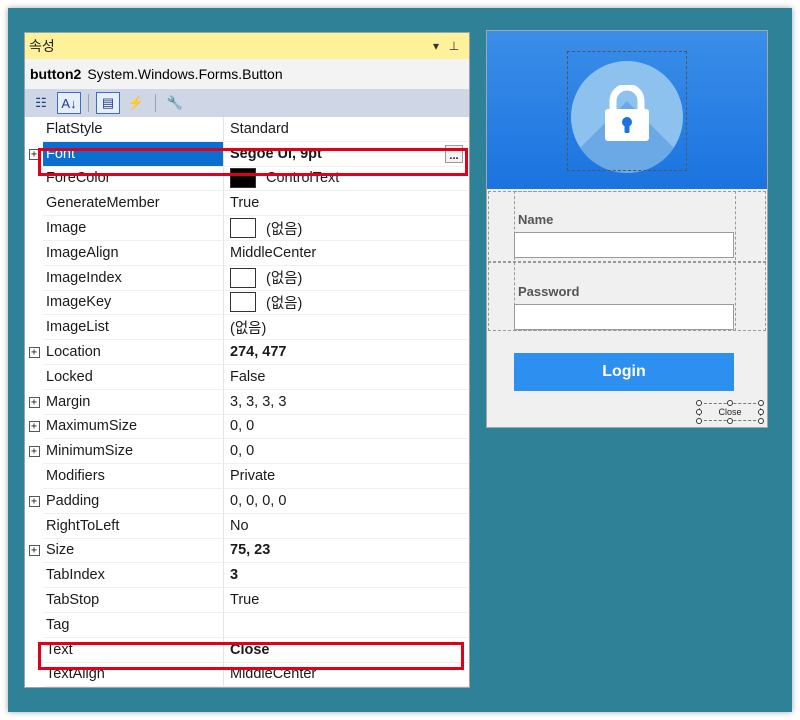 This screenshot has width=800, height=720. What do you see at coordinates (346, 501) in the screenshot?
I see `property-value: 0, 0, 0, 0` at bounding box center [346, 501].